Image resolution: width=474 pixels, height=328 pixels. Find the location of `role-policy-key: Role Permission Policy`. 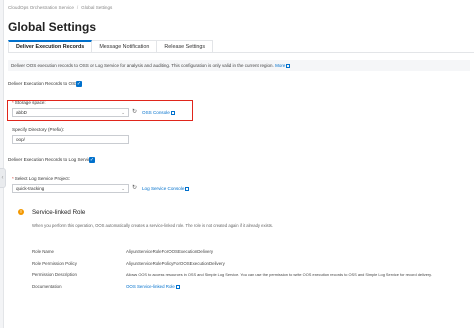

role-policy-key: Role Permission Policy is located at coordinates (54, 263).